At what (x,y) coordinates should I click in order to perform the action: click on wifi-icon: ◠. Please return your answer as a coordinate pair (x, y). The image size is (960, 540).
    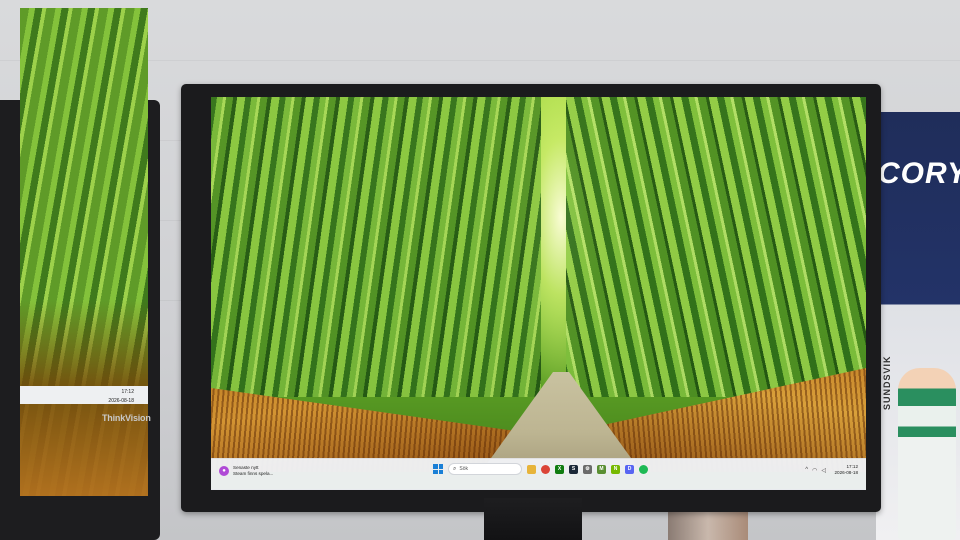
    Looking at the image, I should click on (814, 470).